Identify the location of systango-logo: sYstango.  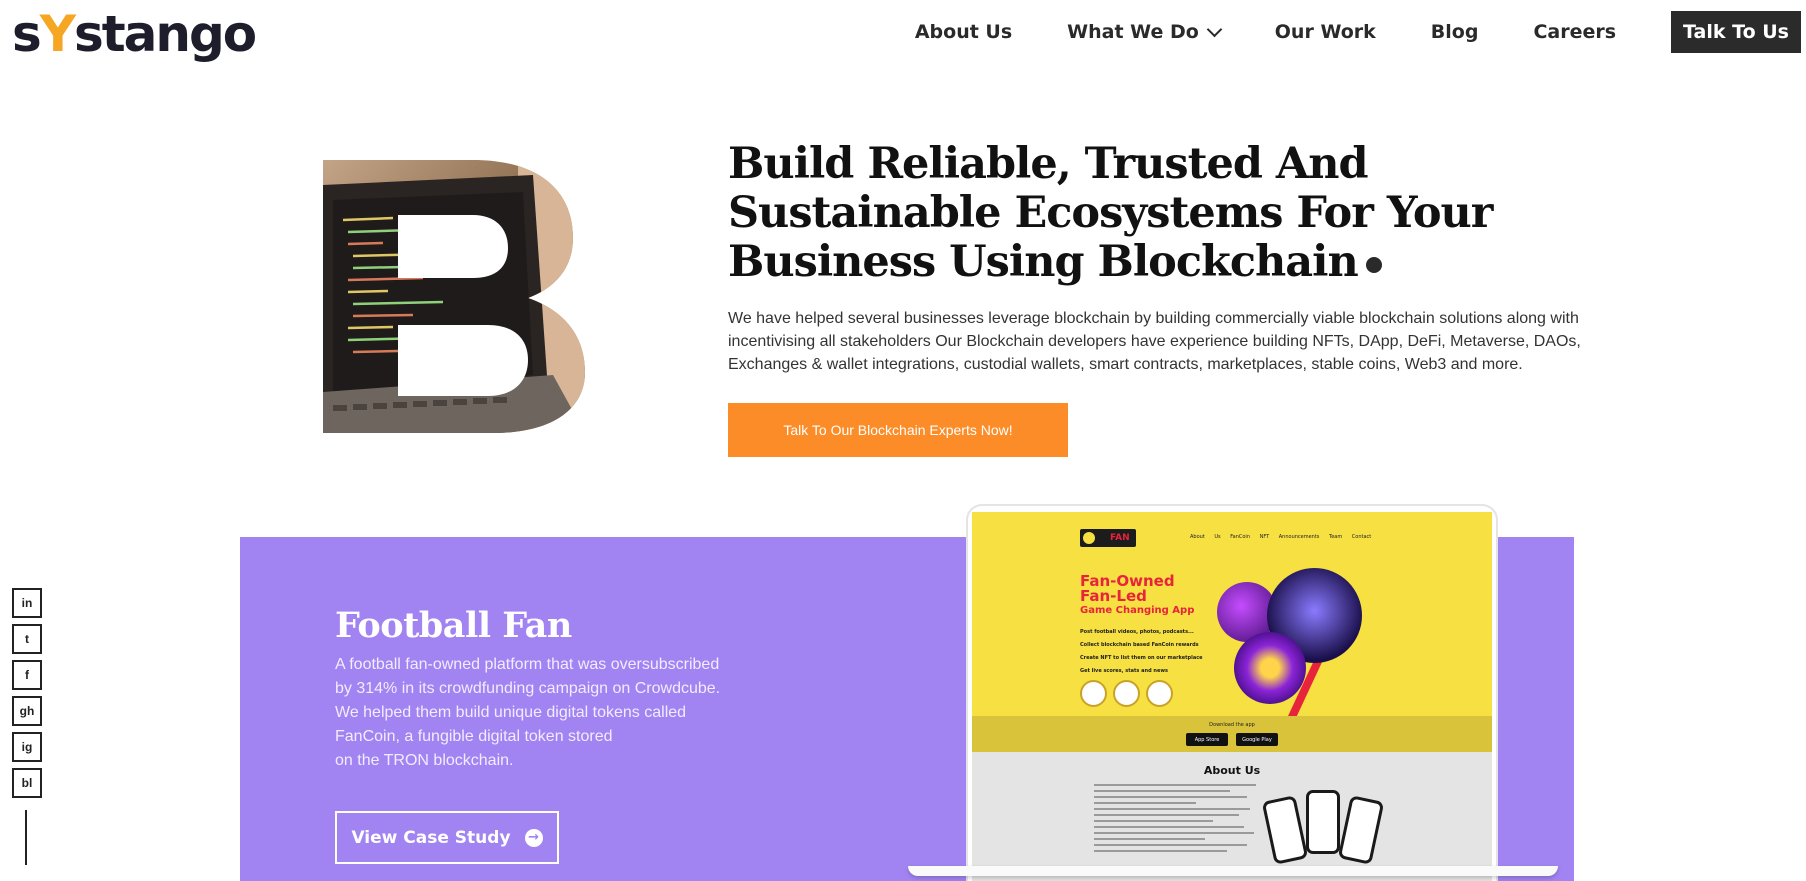
(134, 34).